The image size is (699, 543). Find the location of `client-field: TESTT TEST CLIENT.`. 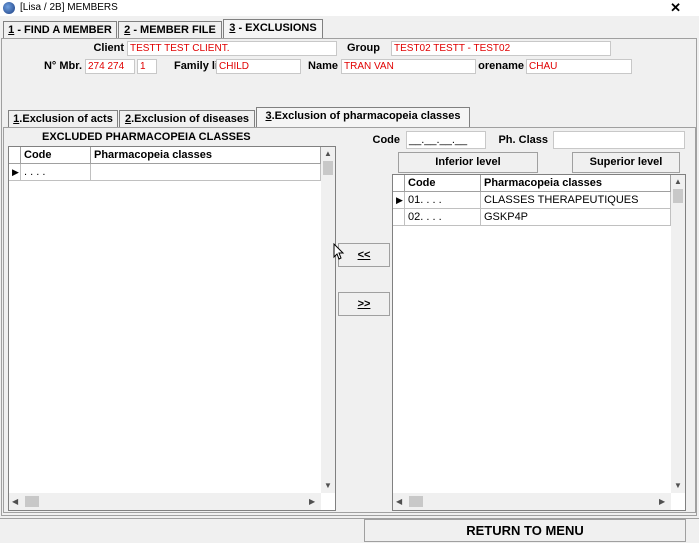

client-field: TESTT TEST CLIENT. is located at coordinates (232, 48).